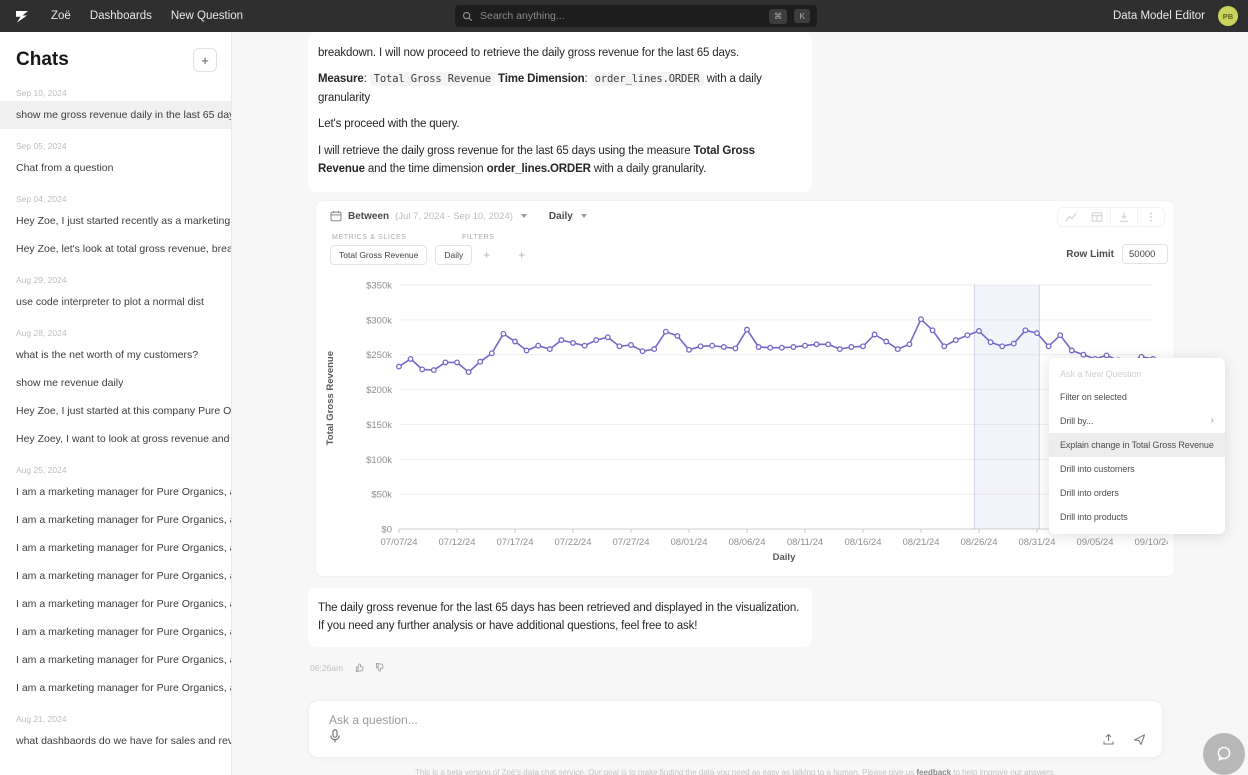 Image resolution: width=1248 pixels, height=775 pixels. I want to click on new-chat-button: +, so click(205, 60).